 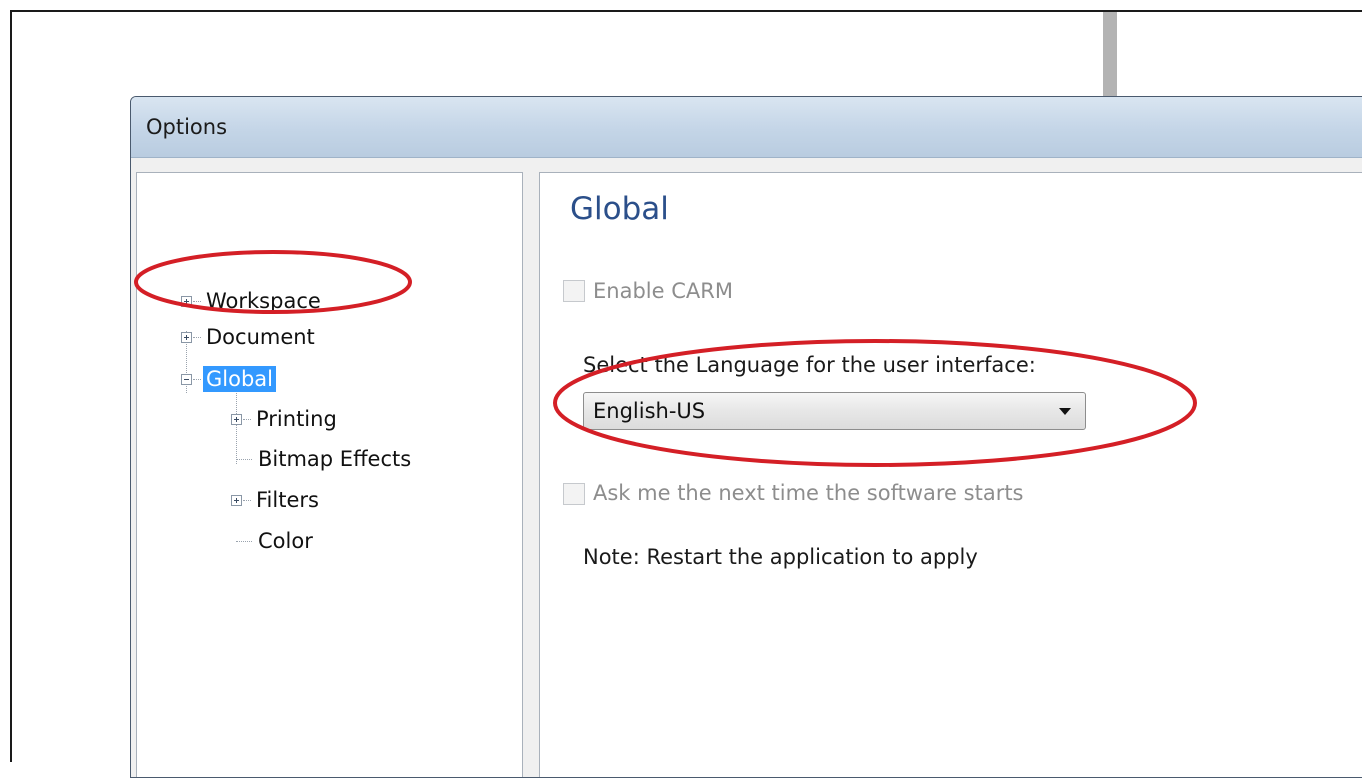 What do you see at coordinates (335, 459) in the screenshot?
I see `tree-item-label: Bitmap Effects` at bounding box center [335, 459].